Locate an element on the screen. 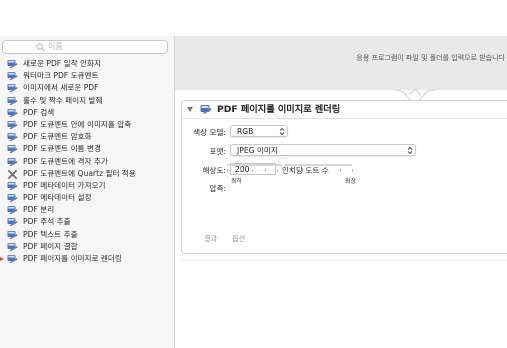 This screenshot has width=507, height=348. disclosure-triangle-icon is located at coordinates (190, 109).